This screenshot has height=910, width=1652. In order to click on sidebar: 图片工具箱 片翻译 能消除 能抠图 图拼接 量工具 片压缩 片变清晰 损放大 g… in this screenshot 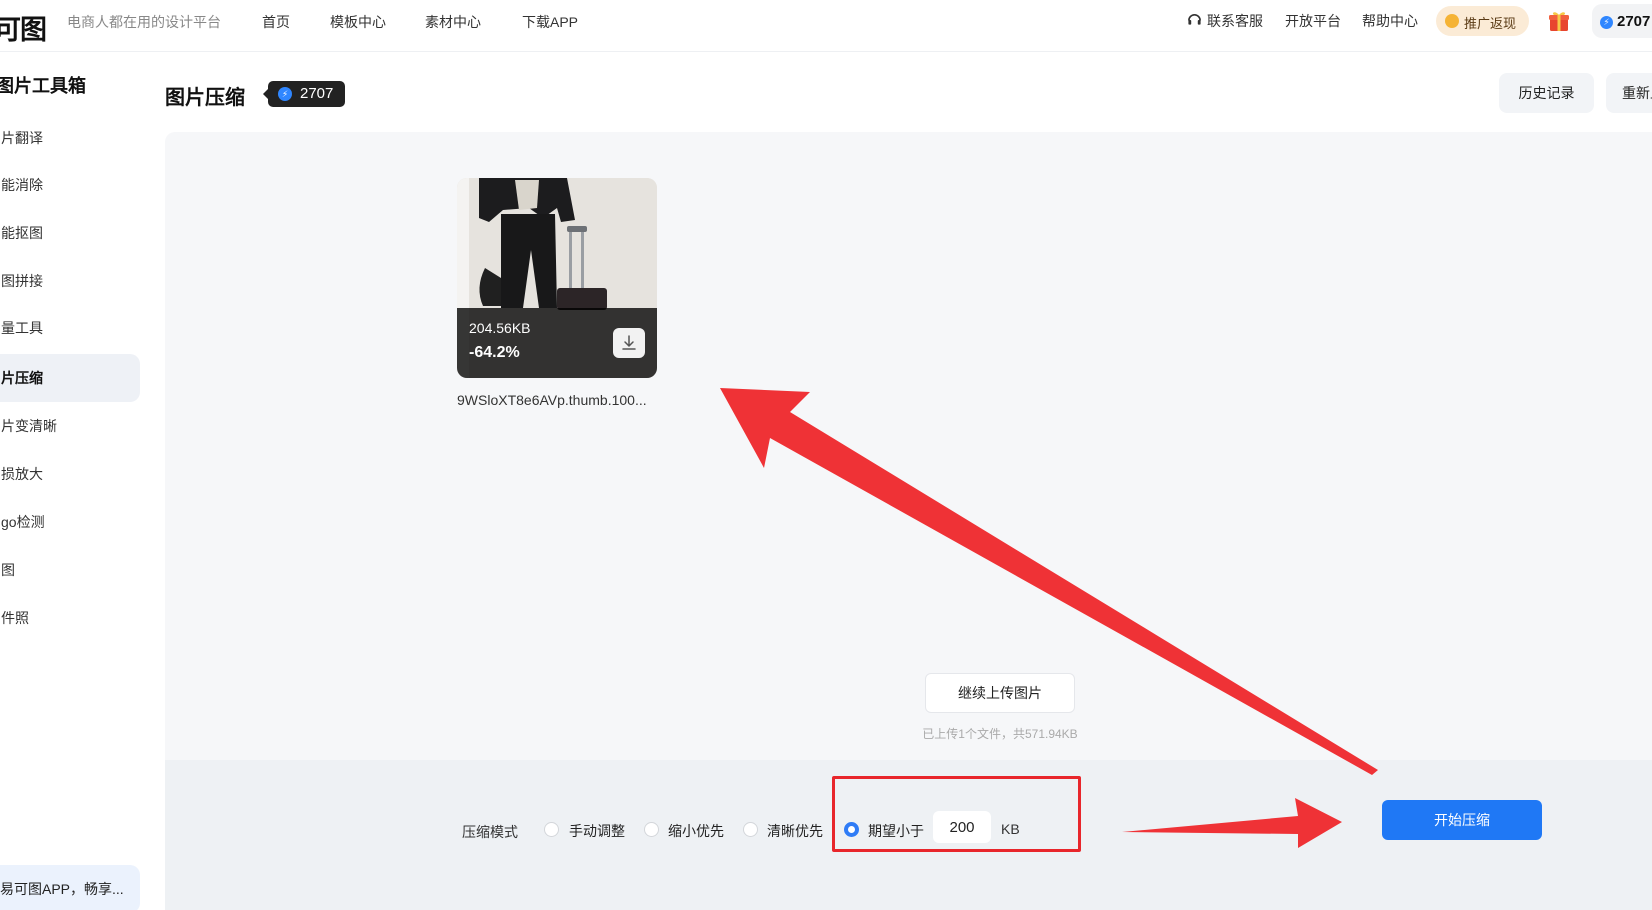, I will do `click(75, 481)`.